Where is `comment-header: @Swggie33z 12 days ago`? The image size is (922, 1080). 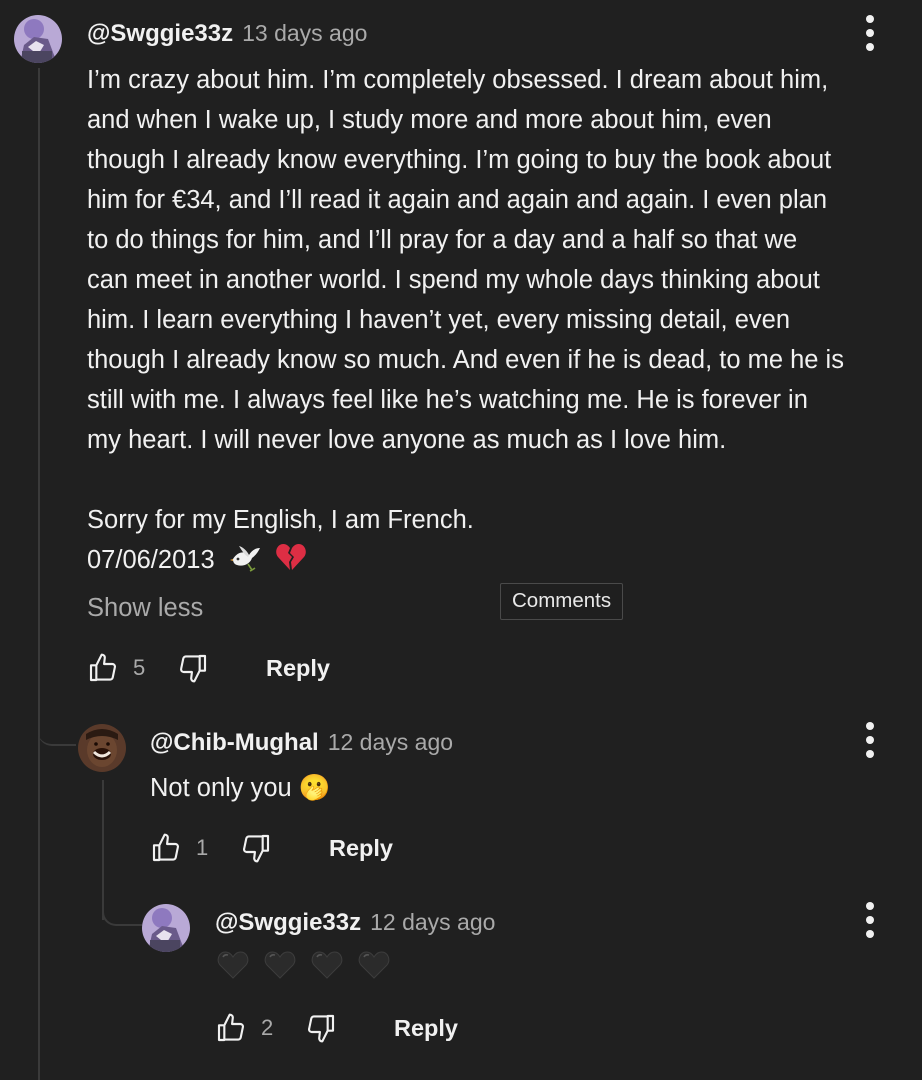
comment-header: @Swggie33z 12 days ago is located at coordinates (355, 923).